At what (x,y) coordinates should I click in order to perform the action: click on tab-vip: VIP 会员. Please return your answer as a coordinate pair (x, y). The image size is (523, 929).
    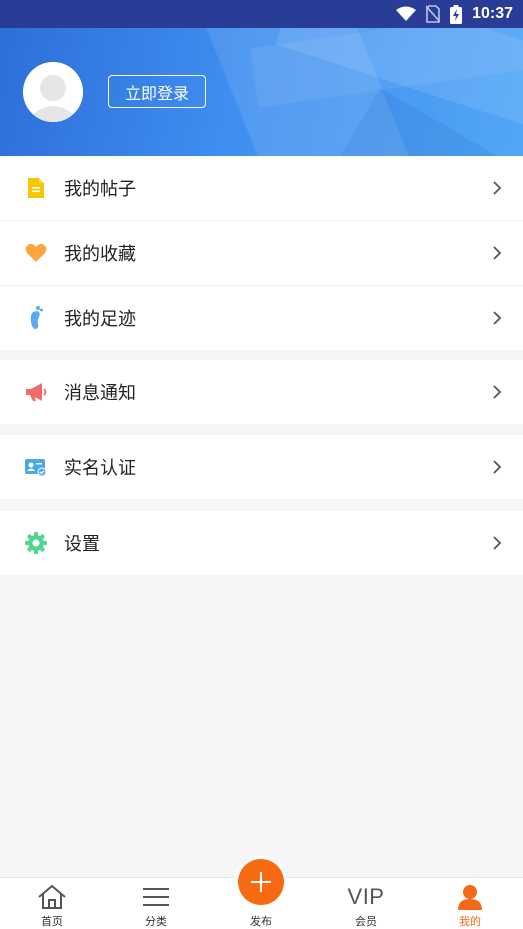
    Looking at the image, I should click on (366, 903).